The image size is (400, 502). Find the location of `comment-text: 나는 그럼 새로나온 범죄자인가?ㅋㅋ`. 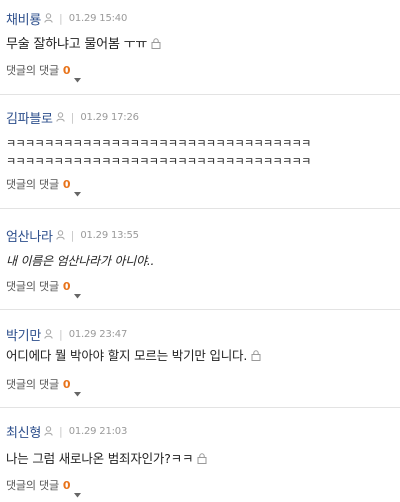

comment-text: 나는 그럼 새로나온 범죄자인가?ㅋㅋ is located at coordinates (201, 459).